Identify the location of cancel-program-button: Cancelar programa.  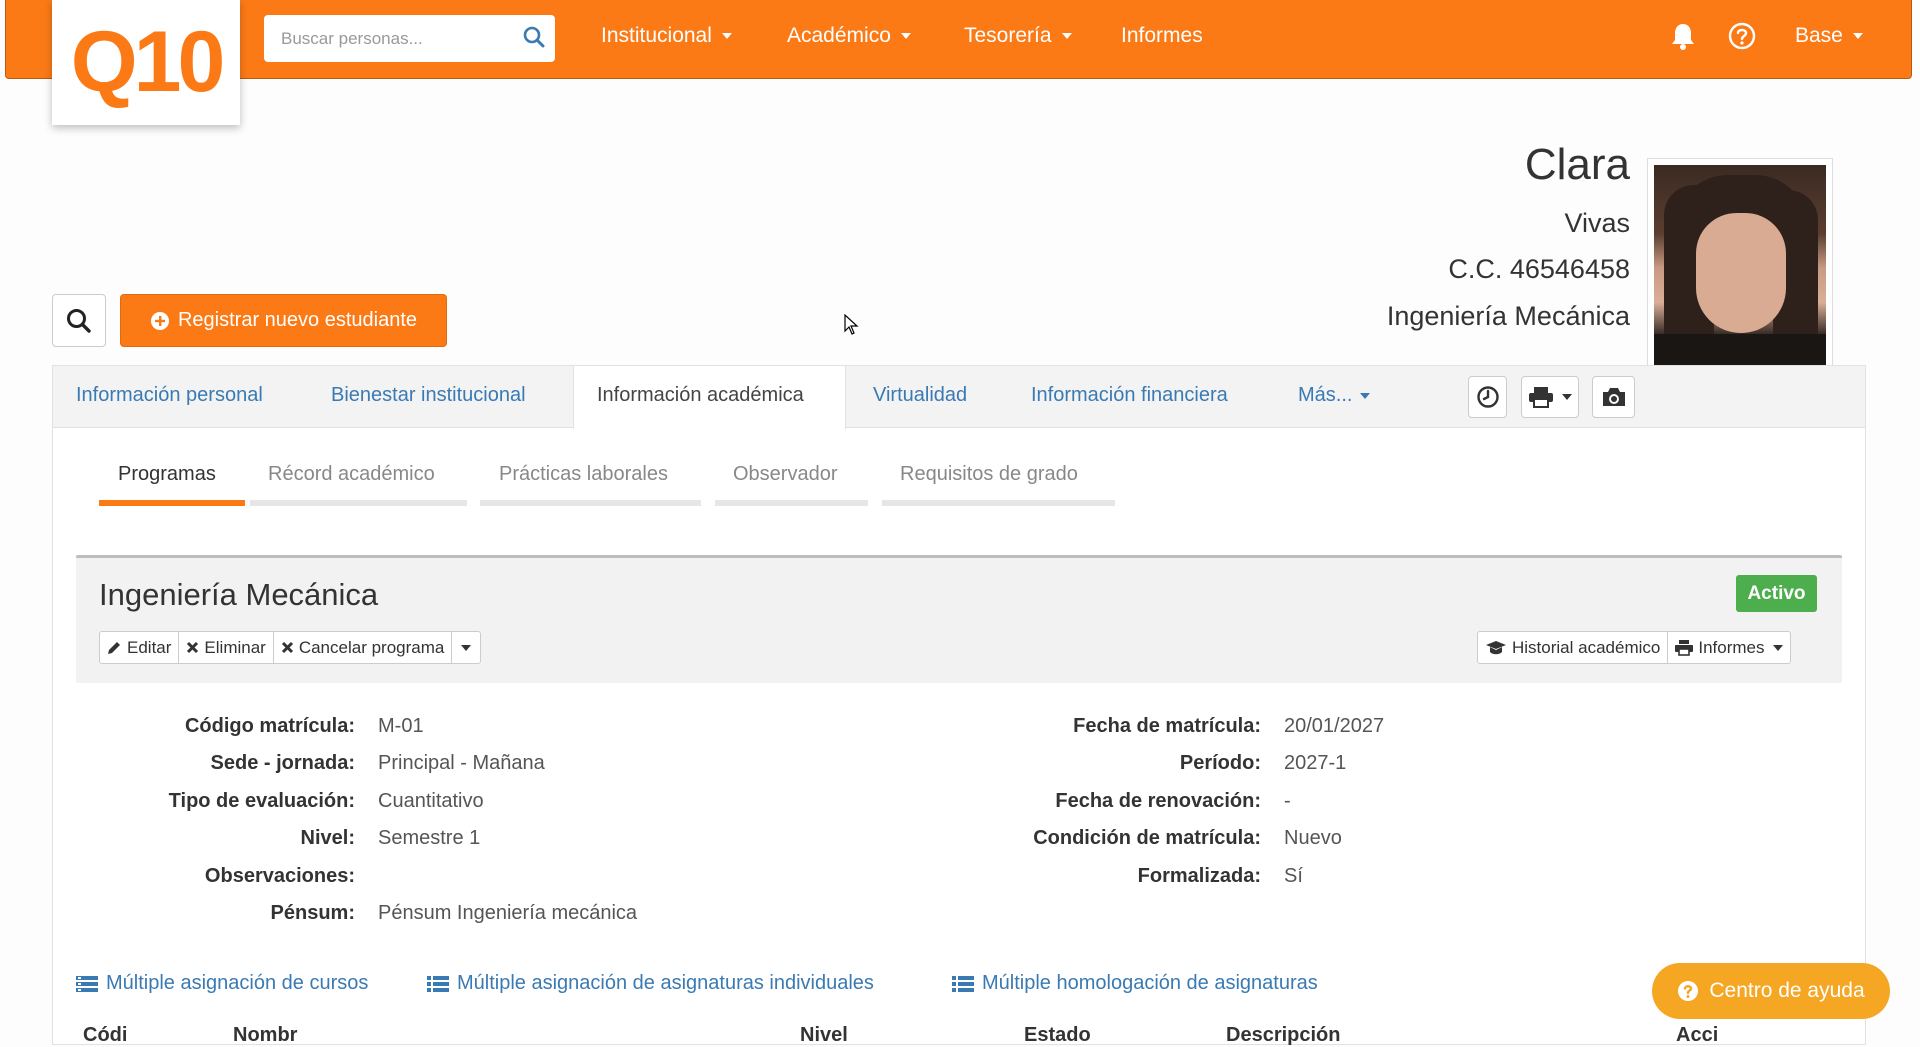
(363, 647).